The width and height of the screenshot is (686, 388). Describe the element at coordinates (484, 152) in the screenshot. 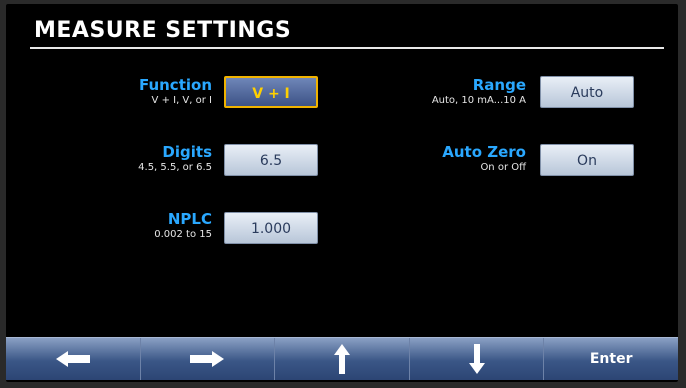

I see `auto-zero-label: Auto Zero` at that location.